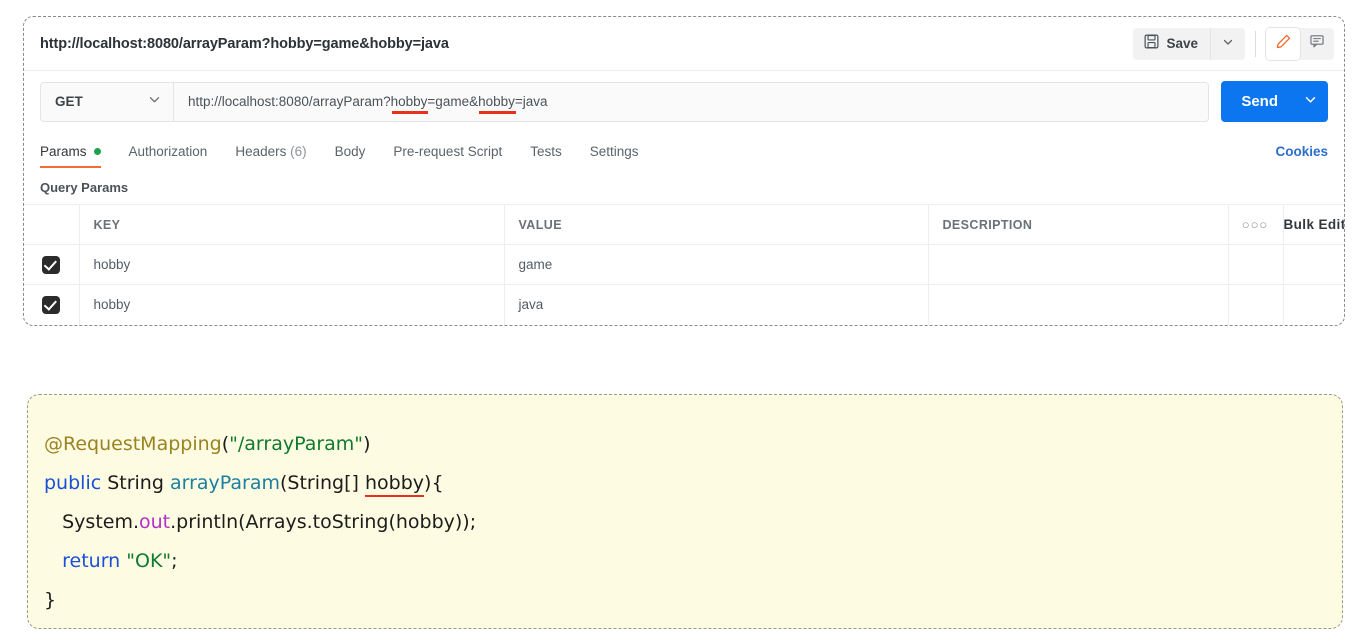  I want to click on tab-params: Params, so click(70, 156).